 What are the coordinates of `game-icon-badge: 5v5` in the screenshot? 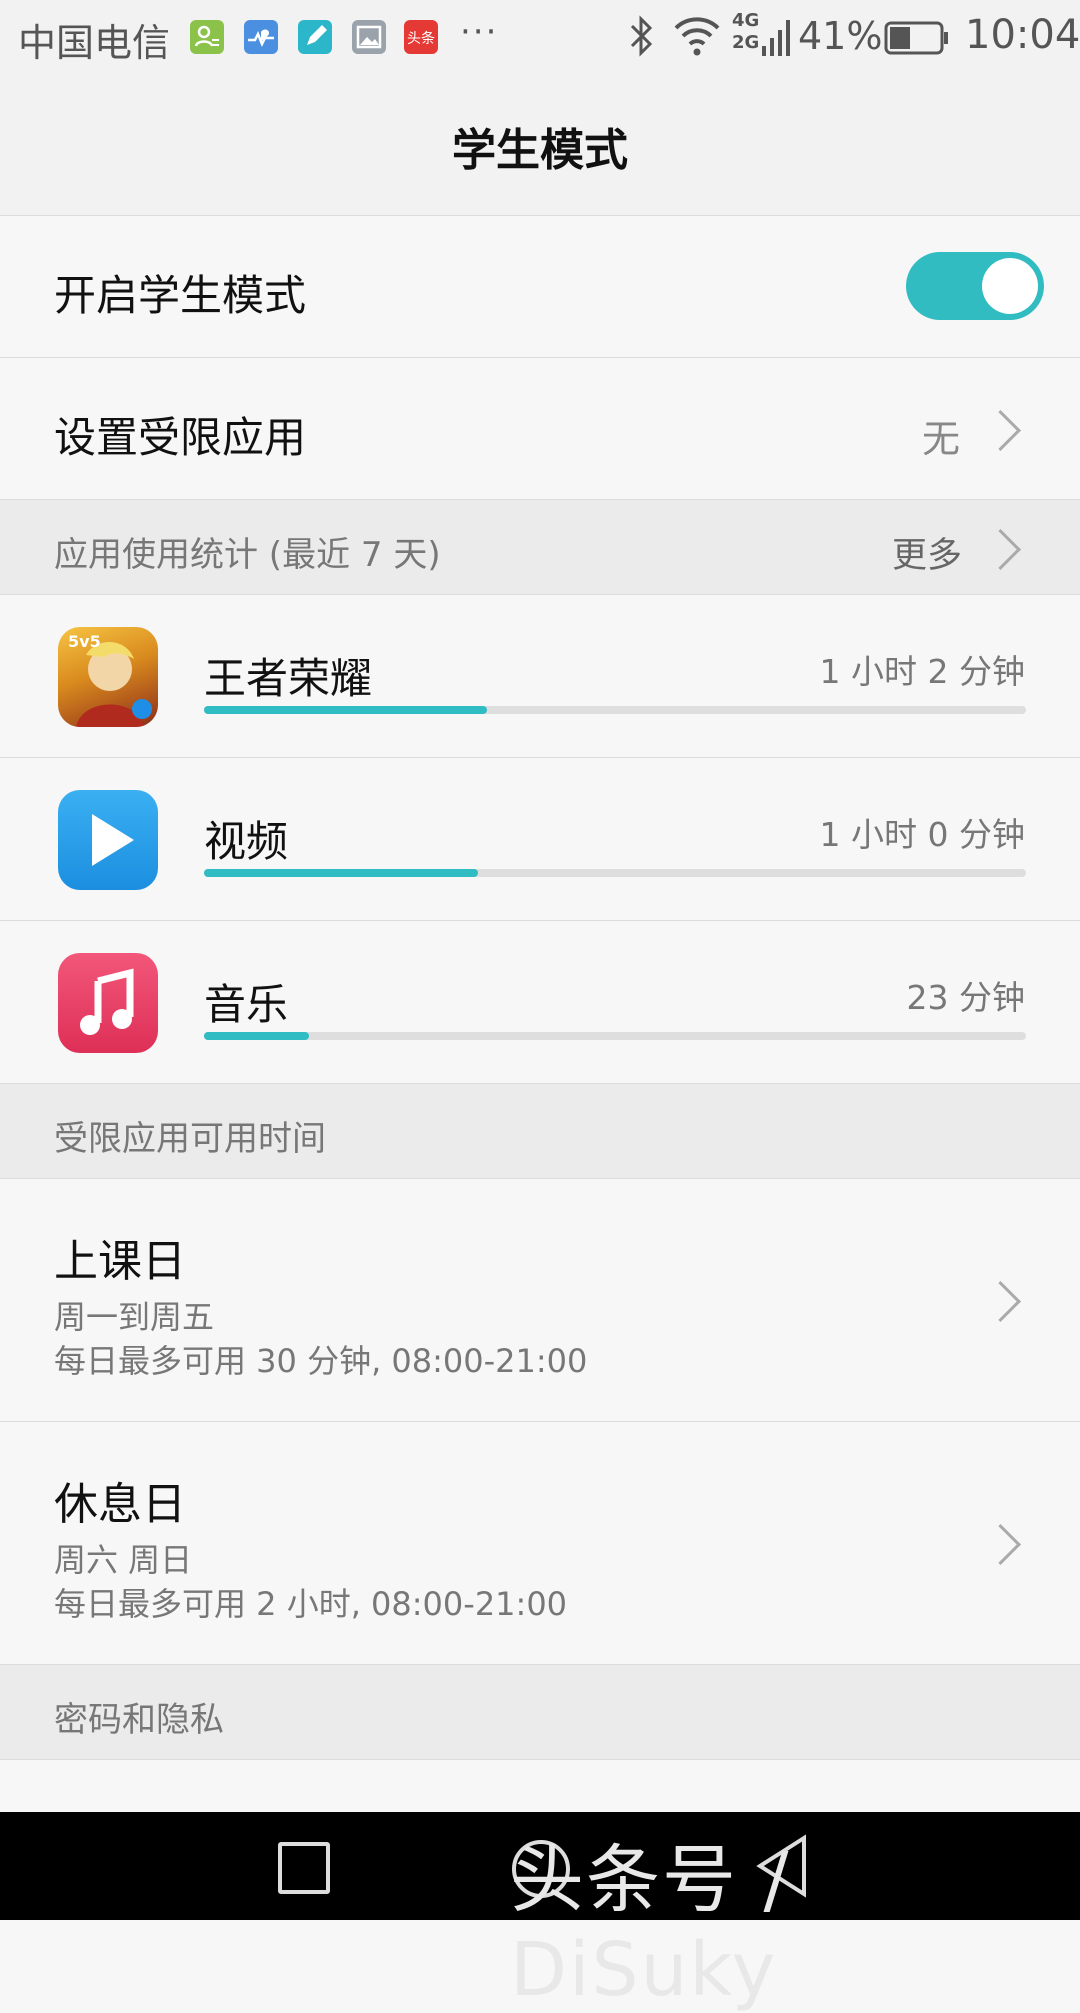 It's located at (84, 641).